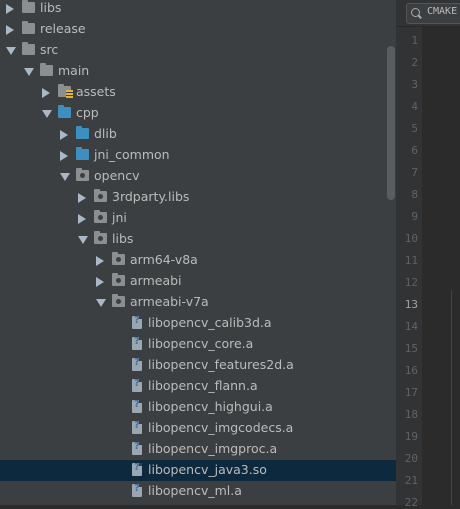 The width and height of the screenshot is (460, 509). I want to click on tree-file-item: ? libopencv_core.a, so click(198, 344).